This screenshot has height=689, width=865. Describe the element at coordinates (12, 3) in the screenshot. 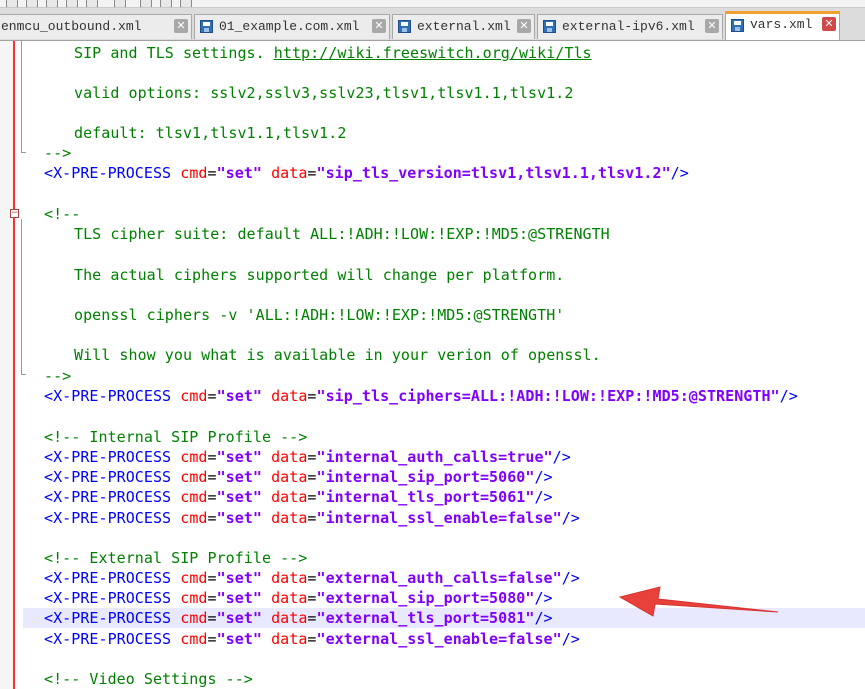

I see `toolbar-new-icon` at that location.